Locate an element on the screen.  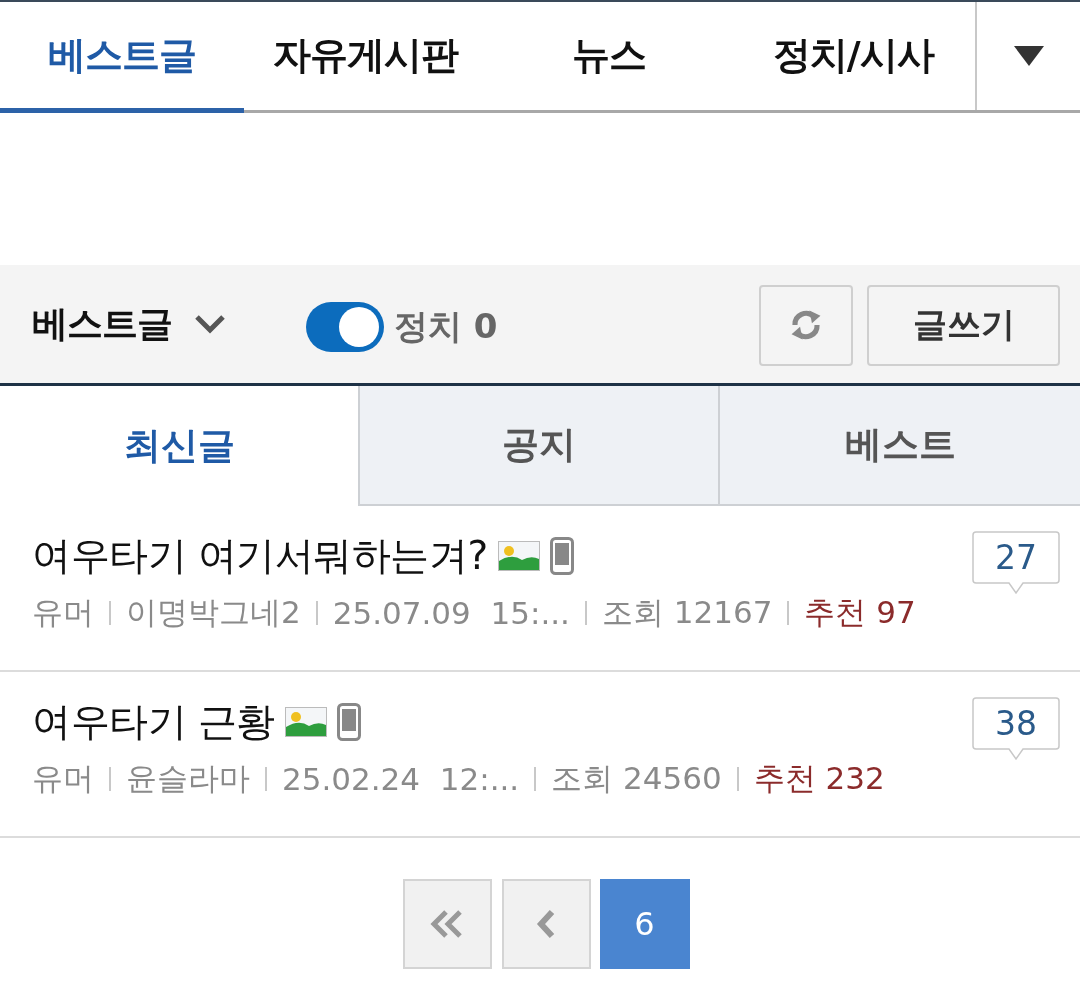
toggle-switch is located at coordinates (345, 327).